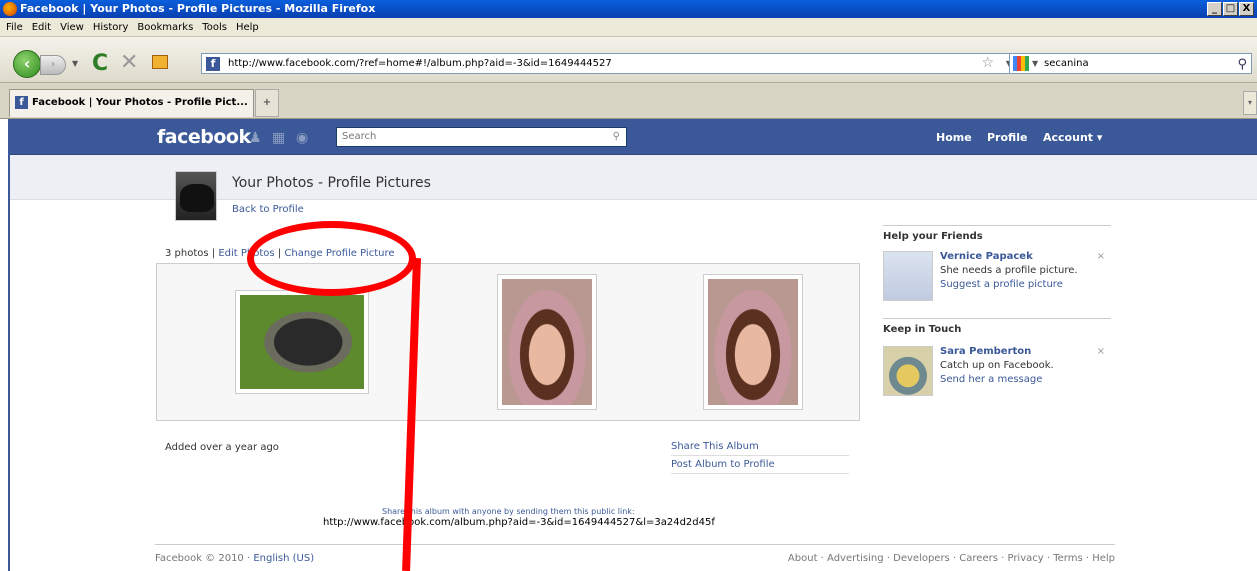 The height and width of the screenshot is (571, 1257). Describe the element at coordinates (1214, 9) in the screenshot. I see `minimize-button: _` at that location.